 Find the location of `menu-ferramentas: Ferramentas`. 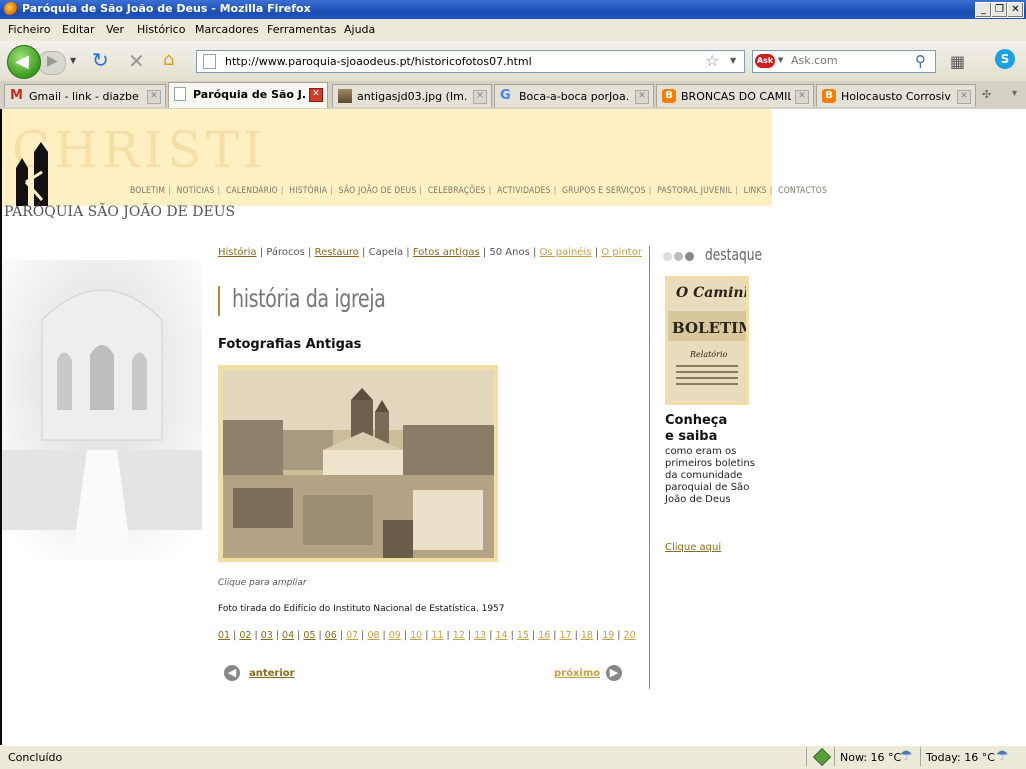

menu-ferramentas: Ferramentas is located at coordinates (301, 29).